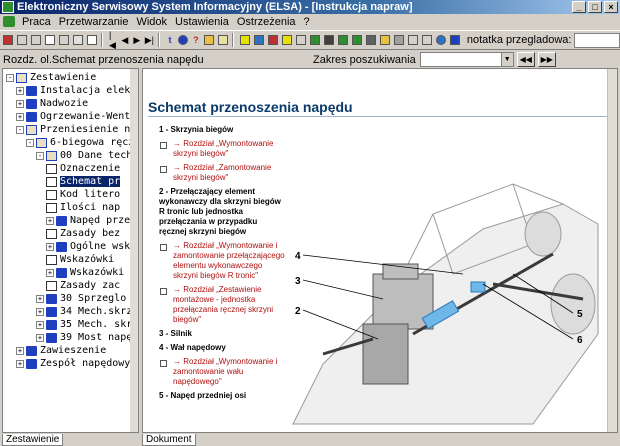 The height and width of the screenshot is (446, 620). I want to click on last-page-icon: ▶|, so click(149, 40).